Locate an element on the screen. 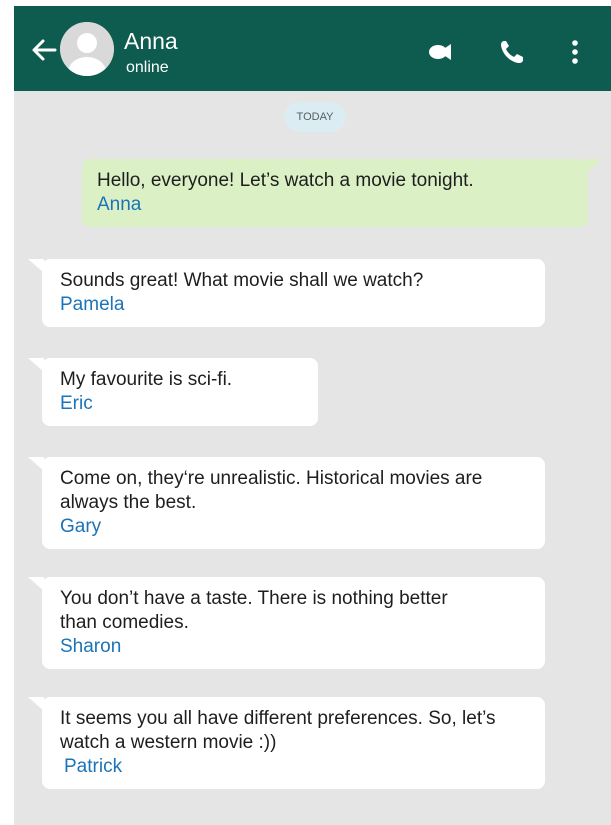  message-text: My favourite is sci-fi. is located at coordinates (146, 379).